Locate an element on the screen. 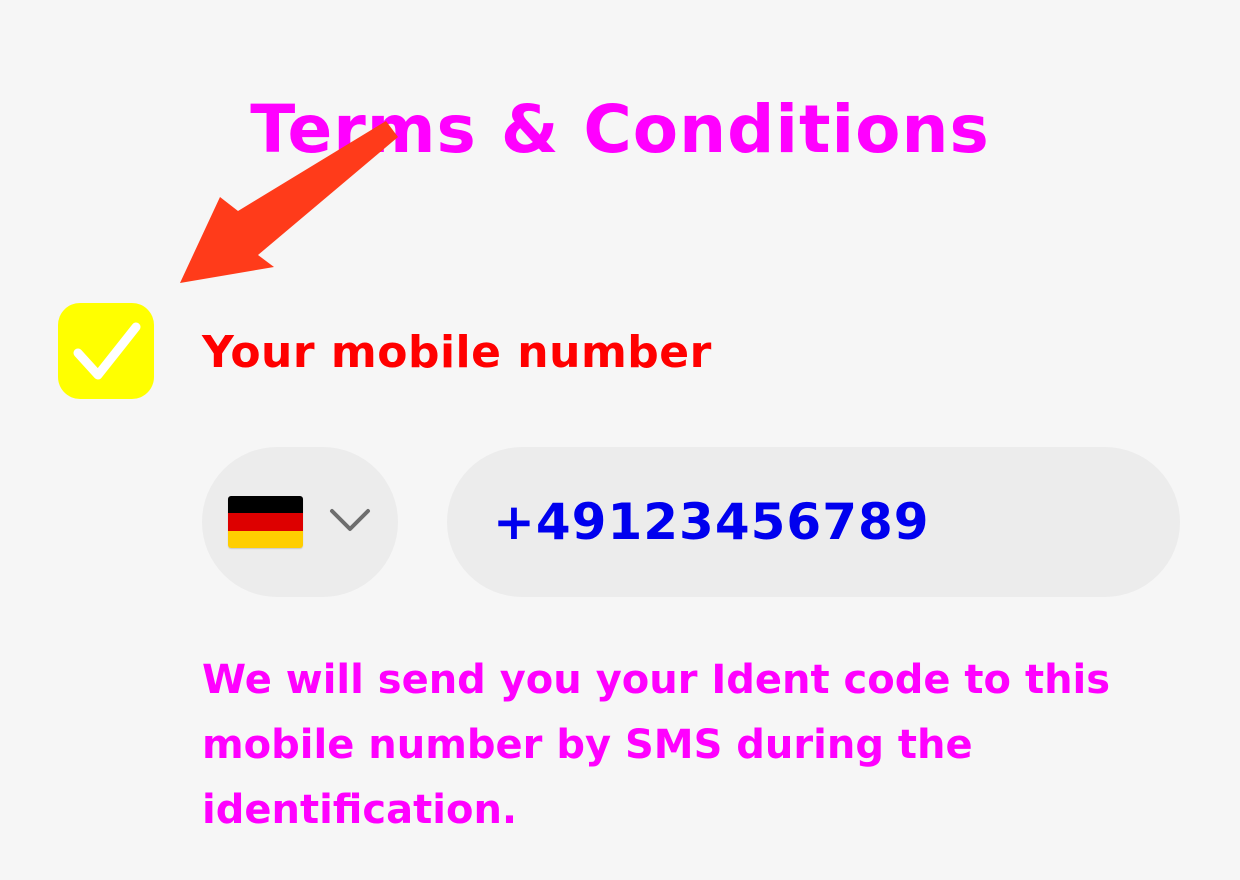  annotation-arrow-icon is located at coordinates (289, 202).